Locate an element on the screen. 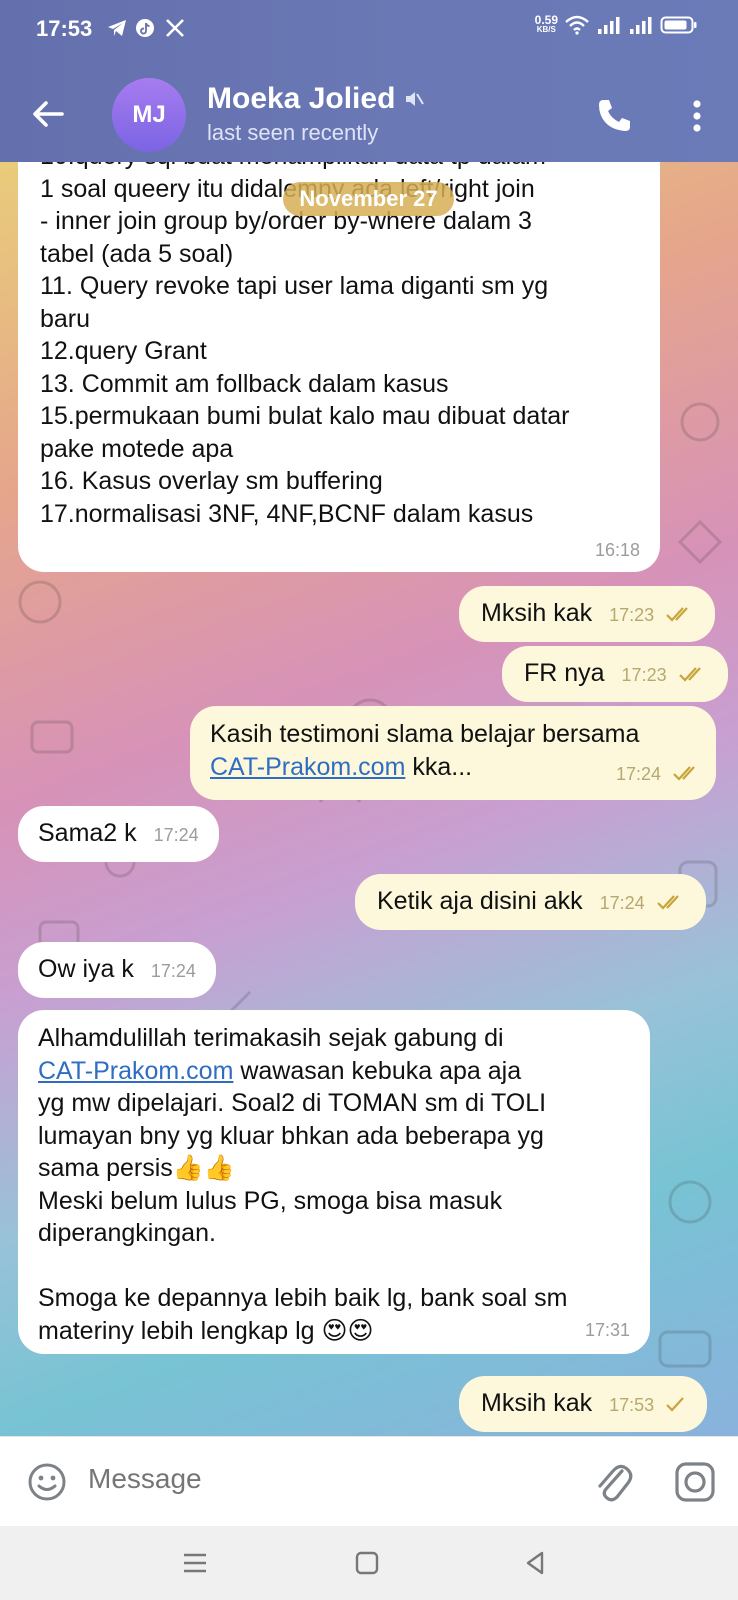  message-input is located at coordinates (318, 1479).